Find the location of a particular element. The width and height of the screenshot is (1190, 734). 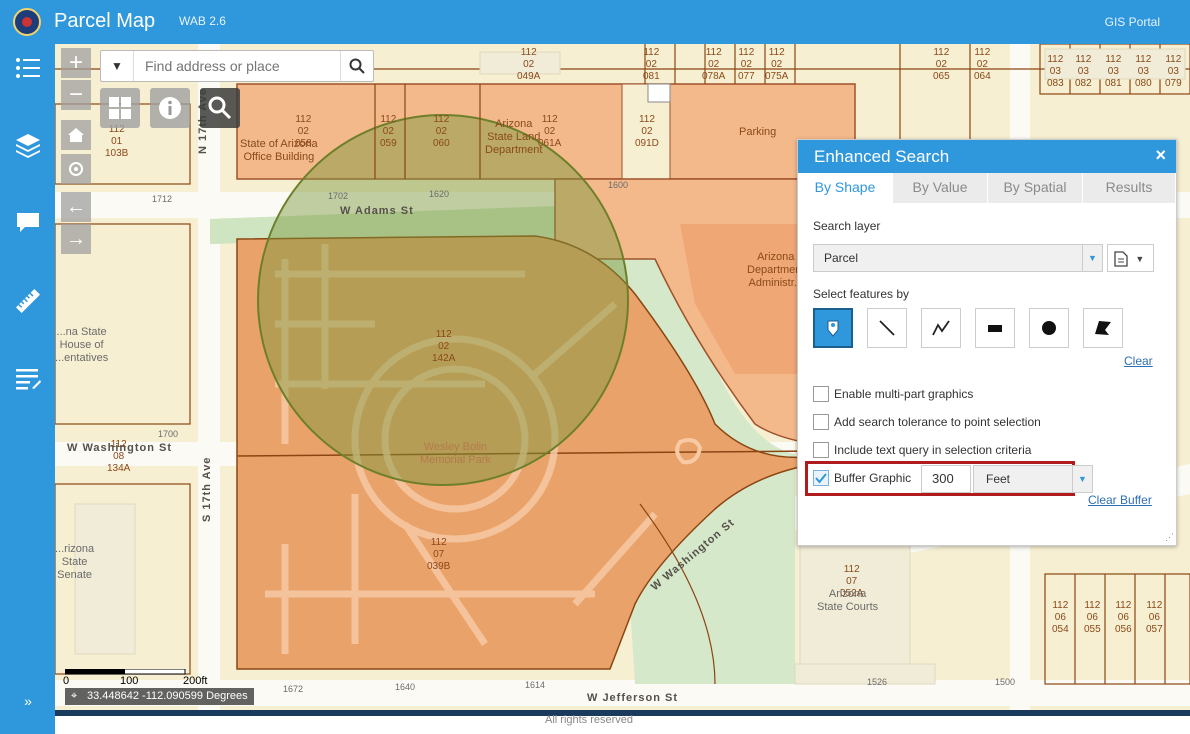

multipart-checkbox is located at coordinates (821, 394).